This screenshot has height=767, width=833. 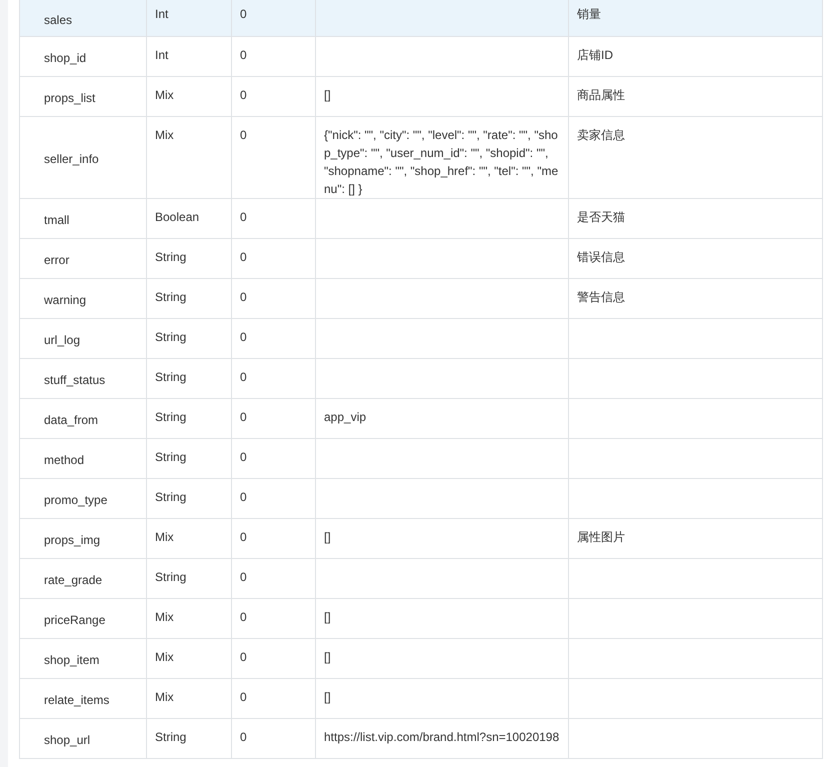 What do you see at coordinates (601, 297) in the screenshot?
I see `table-cell: 警告信息` at bounding box center [601, 297].